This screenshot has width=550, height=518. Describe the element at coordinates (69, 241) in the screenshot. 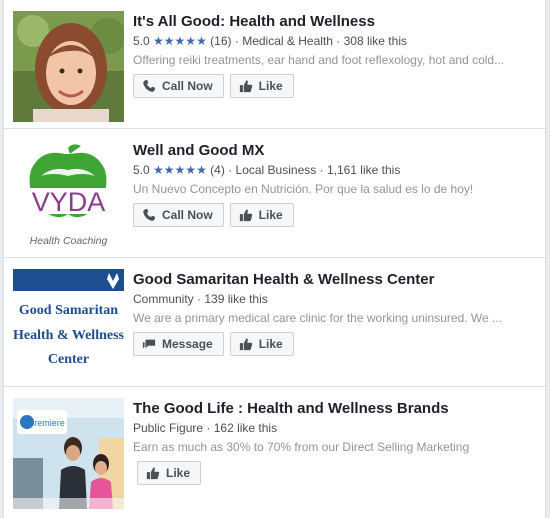

I see `logo-subtext: Health Coaching` at that location.